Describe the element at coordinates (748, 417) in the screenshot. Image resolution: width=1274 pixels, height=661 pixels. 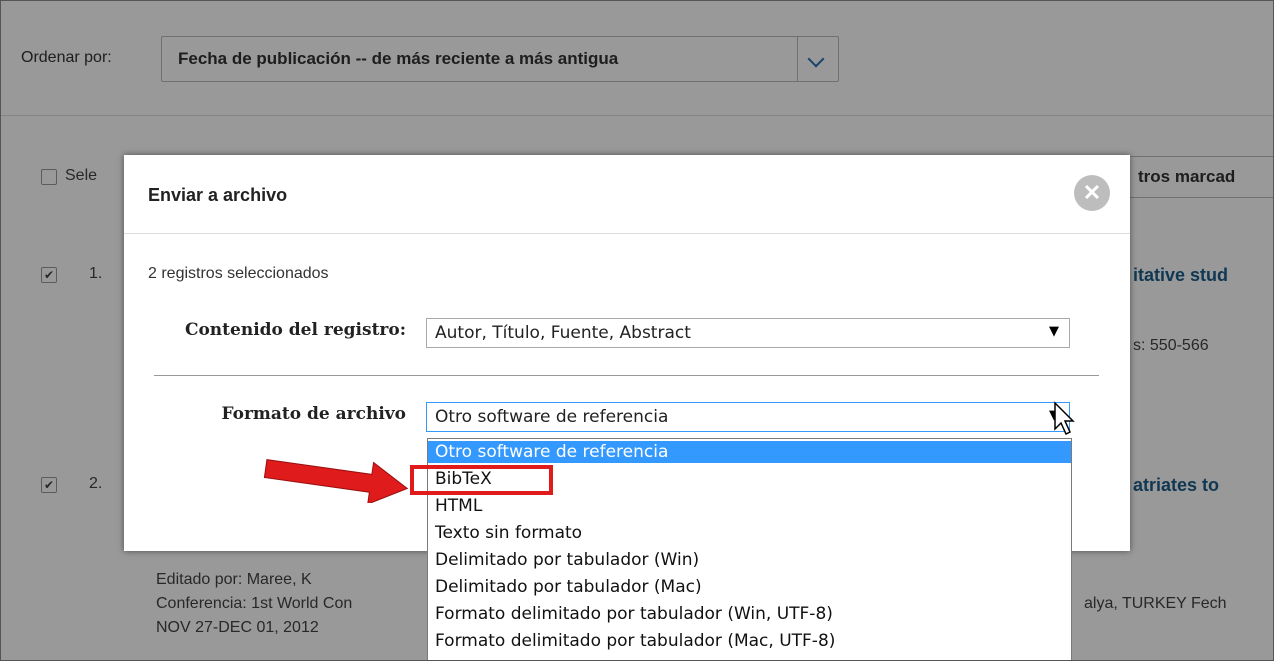
I see `format-select: Otro software de referencia ▼` at that location.